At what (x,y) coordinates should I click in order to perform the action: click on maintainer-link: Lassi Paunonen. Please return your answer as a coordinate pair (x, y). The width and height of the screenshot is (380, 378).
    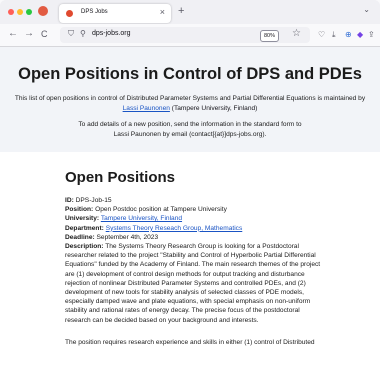
    Looking at the image, I should click on (146, 108).